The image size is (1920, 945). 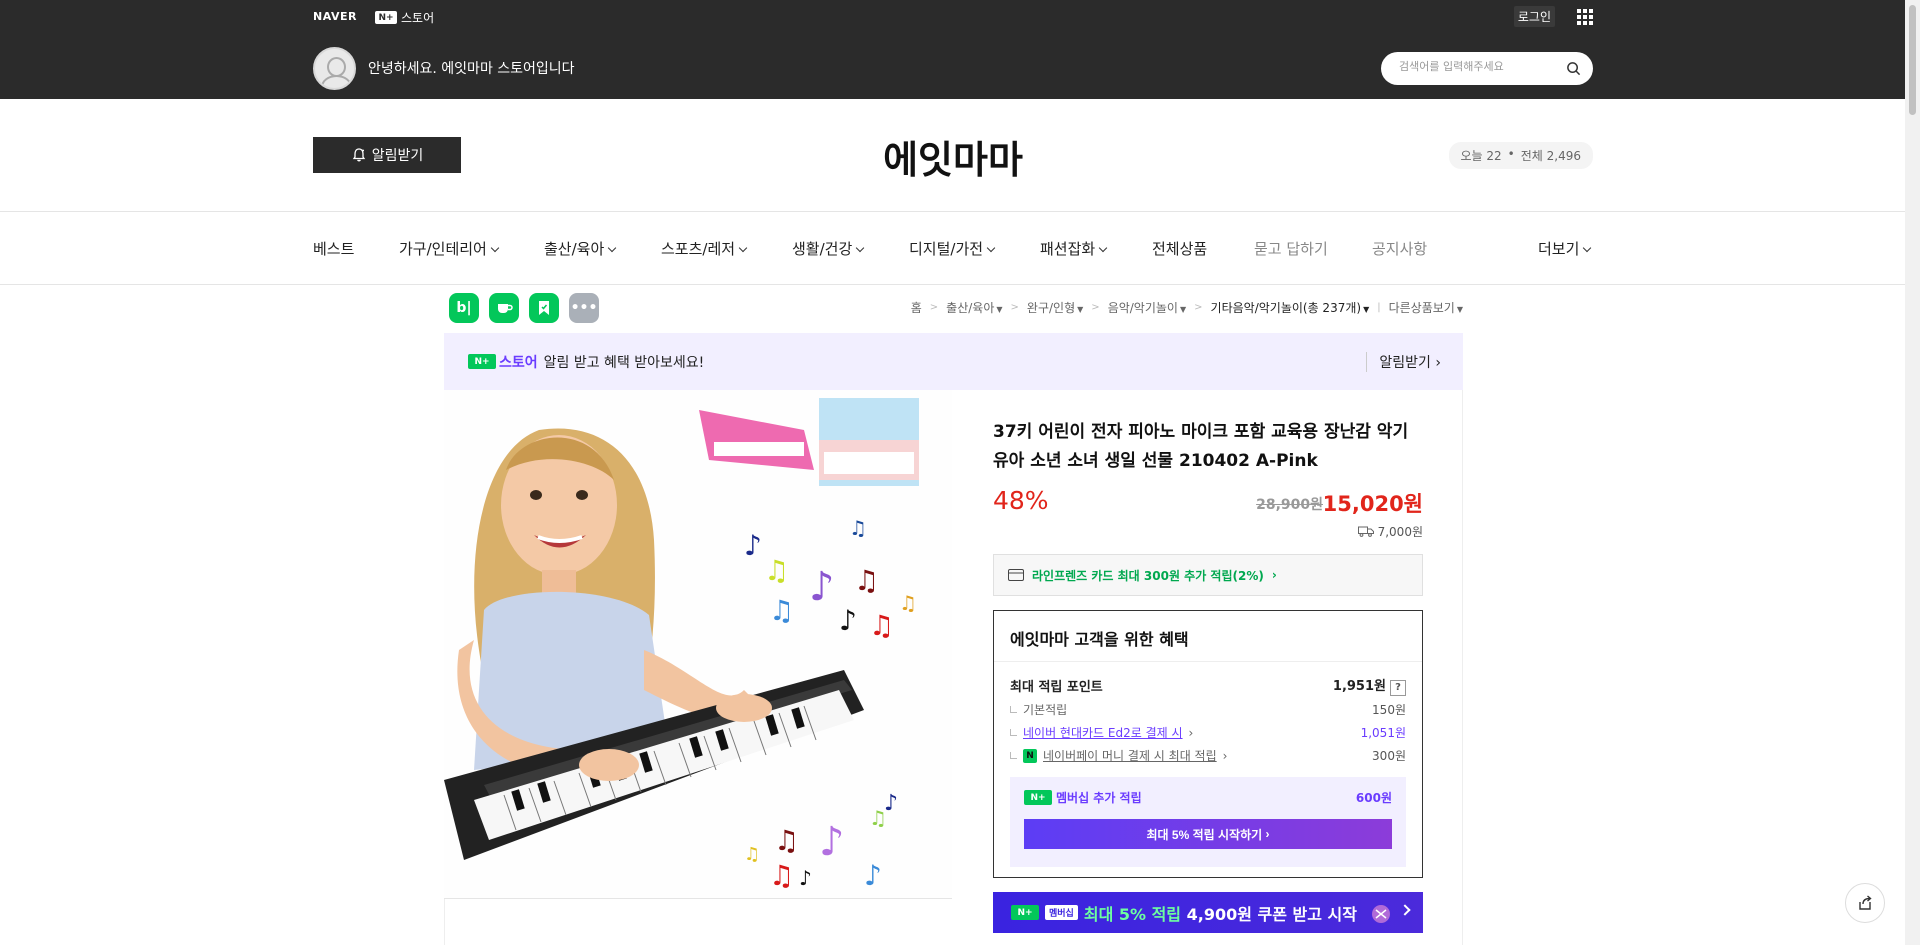 I want to click on share-icons: b| •••, so click(x=524, y=308).